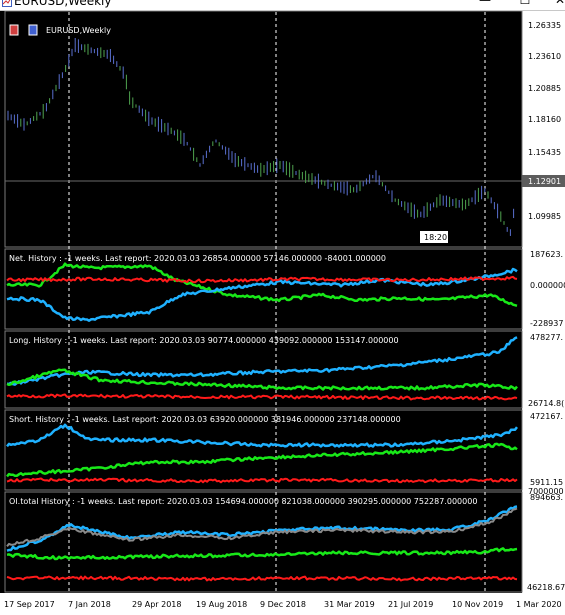 The image size is (565, 615). I want to click on time-tick: 17 Sep 2017, so click(29, 604).